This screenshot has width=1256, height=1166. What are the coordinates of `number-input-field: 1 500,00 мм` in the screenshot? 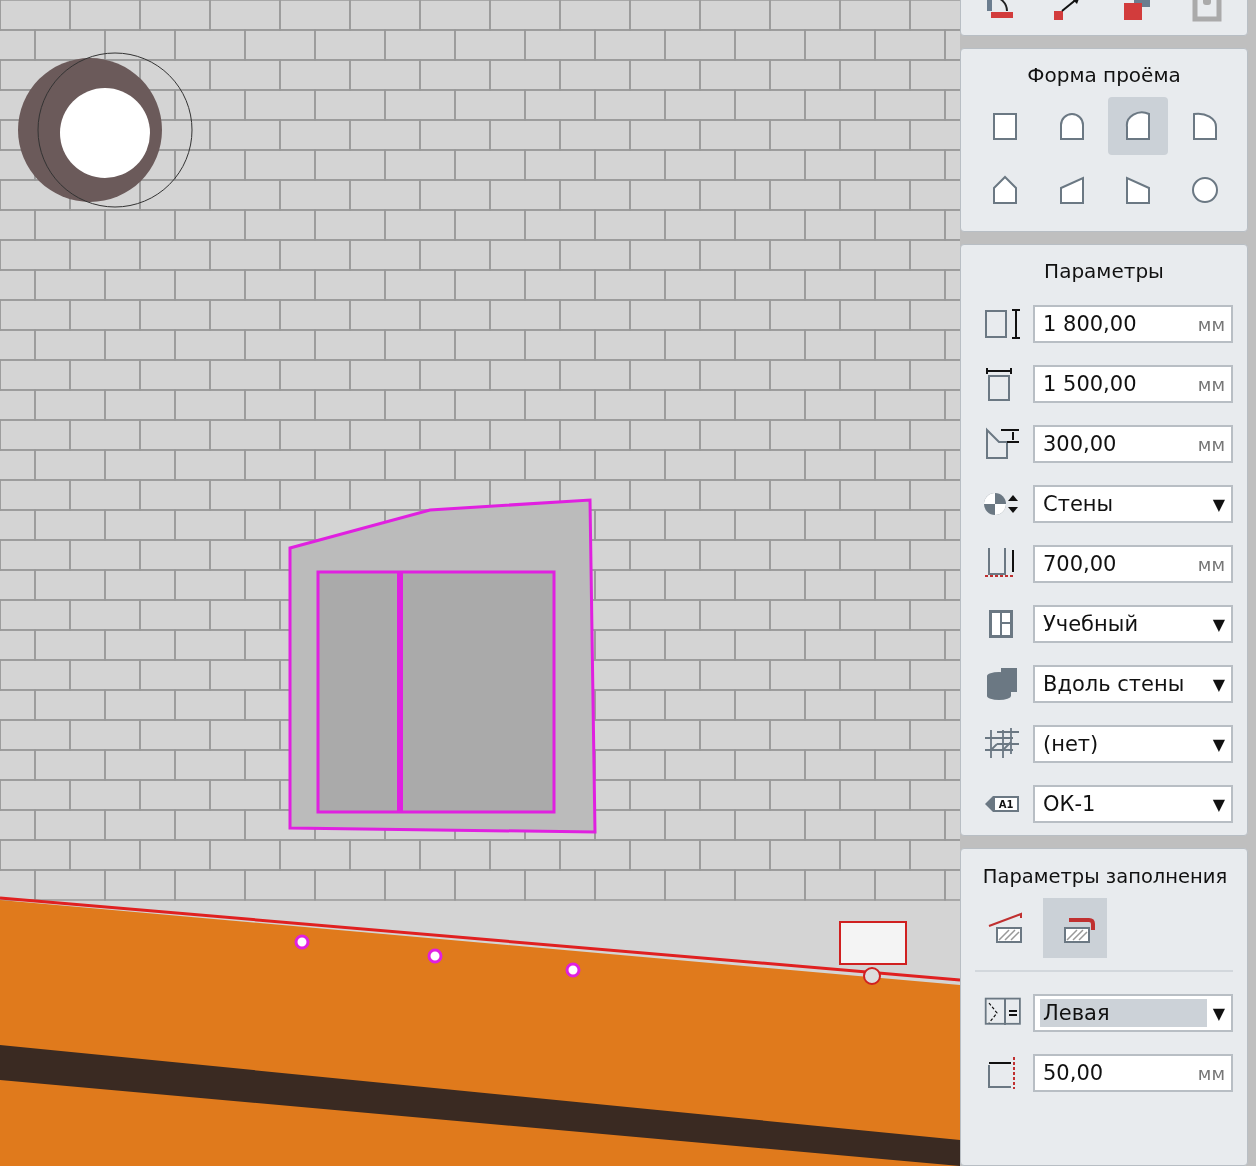 It's located at (1133, 384).